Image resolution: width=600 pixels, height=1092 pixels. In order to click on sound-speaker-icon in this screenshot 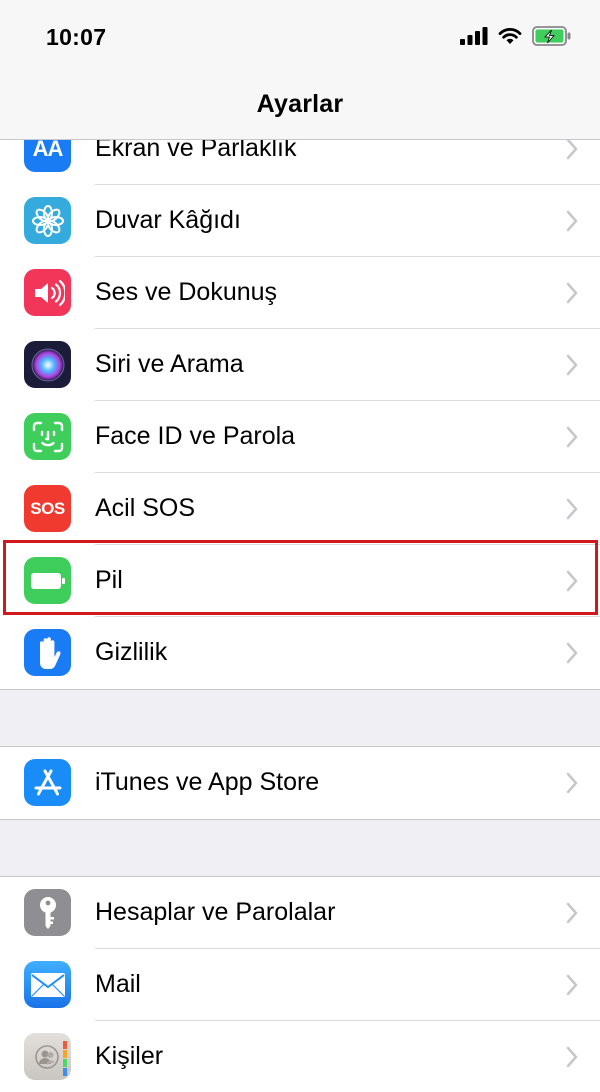, I will do `click(47, 292)`.